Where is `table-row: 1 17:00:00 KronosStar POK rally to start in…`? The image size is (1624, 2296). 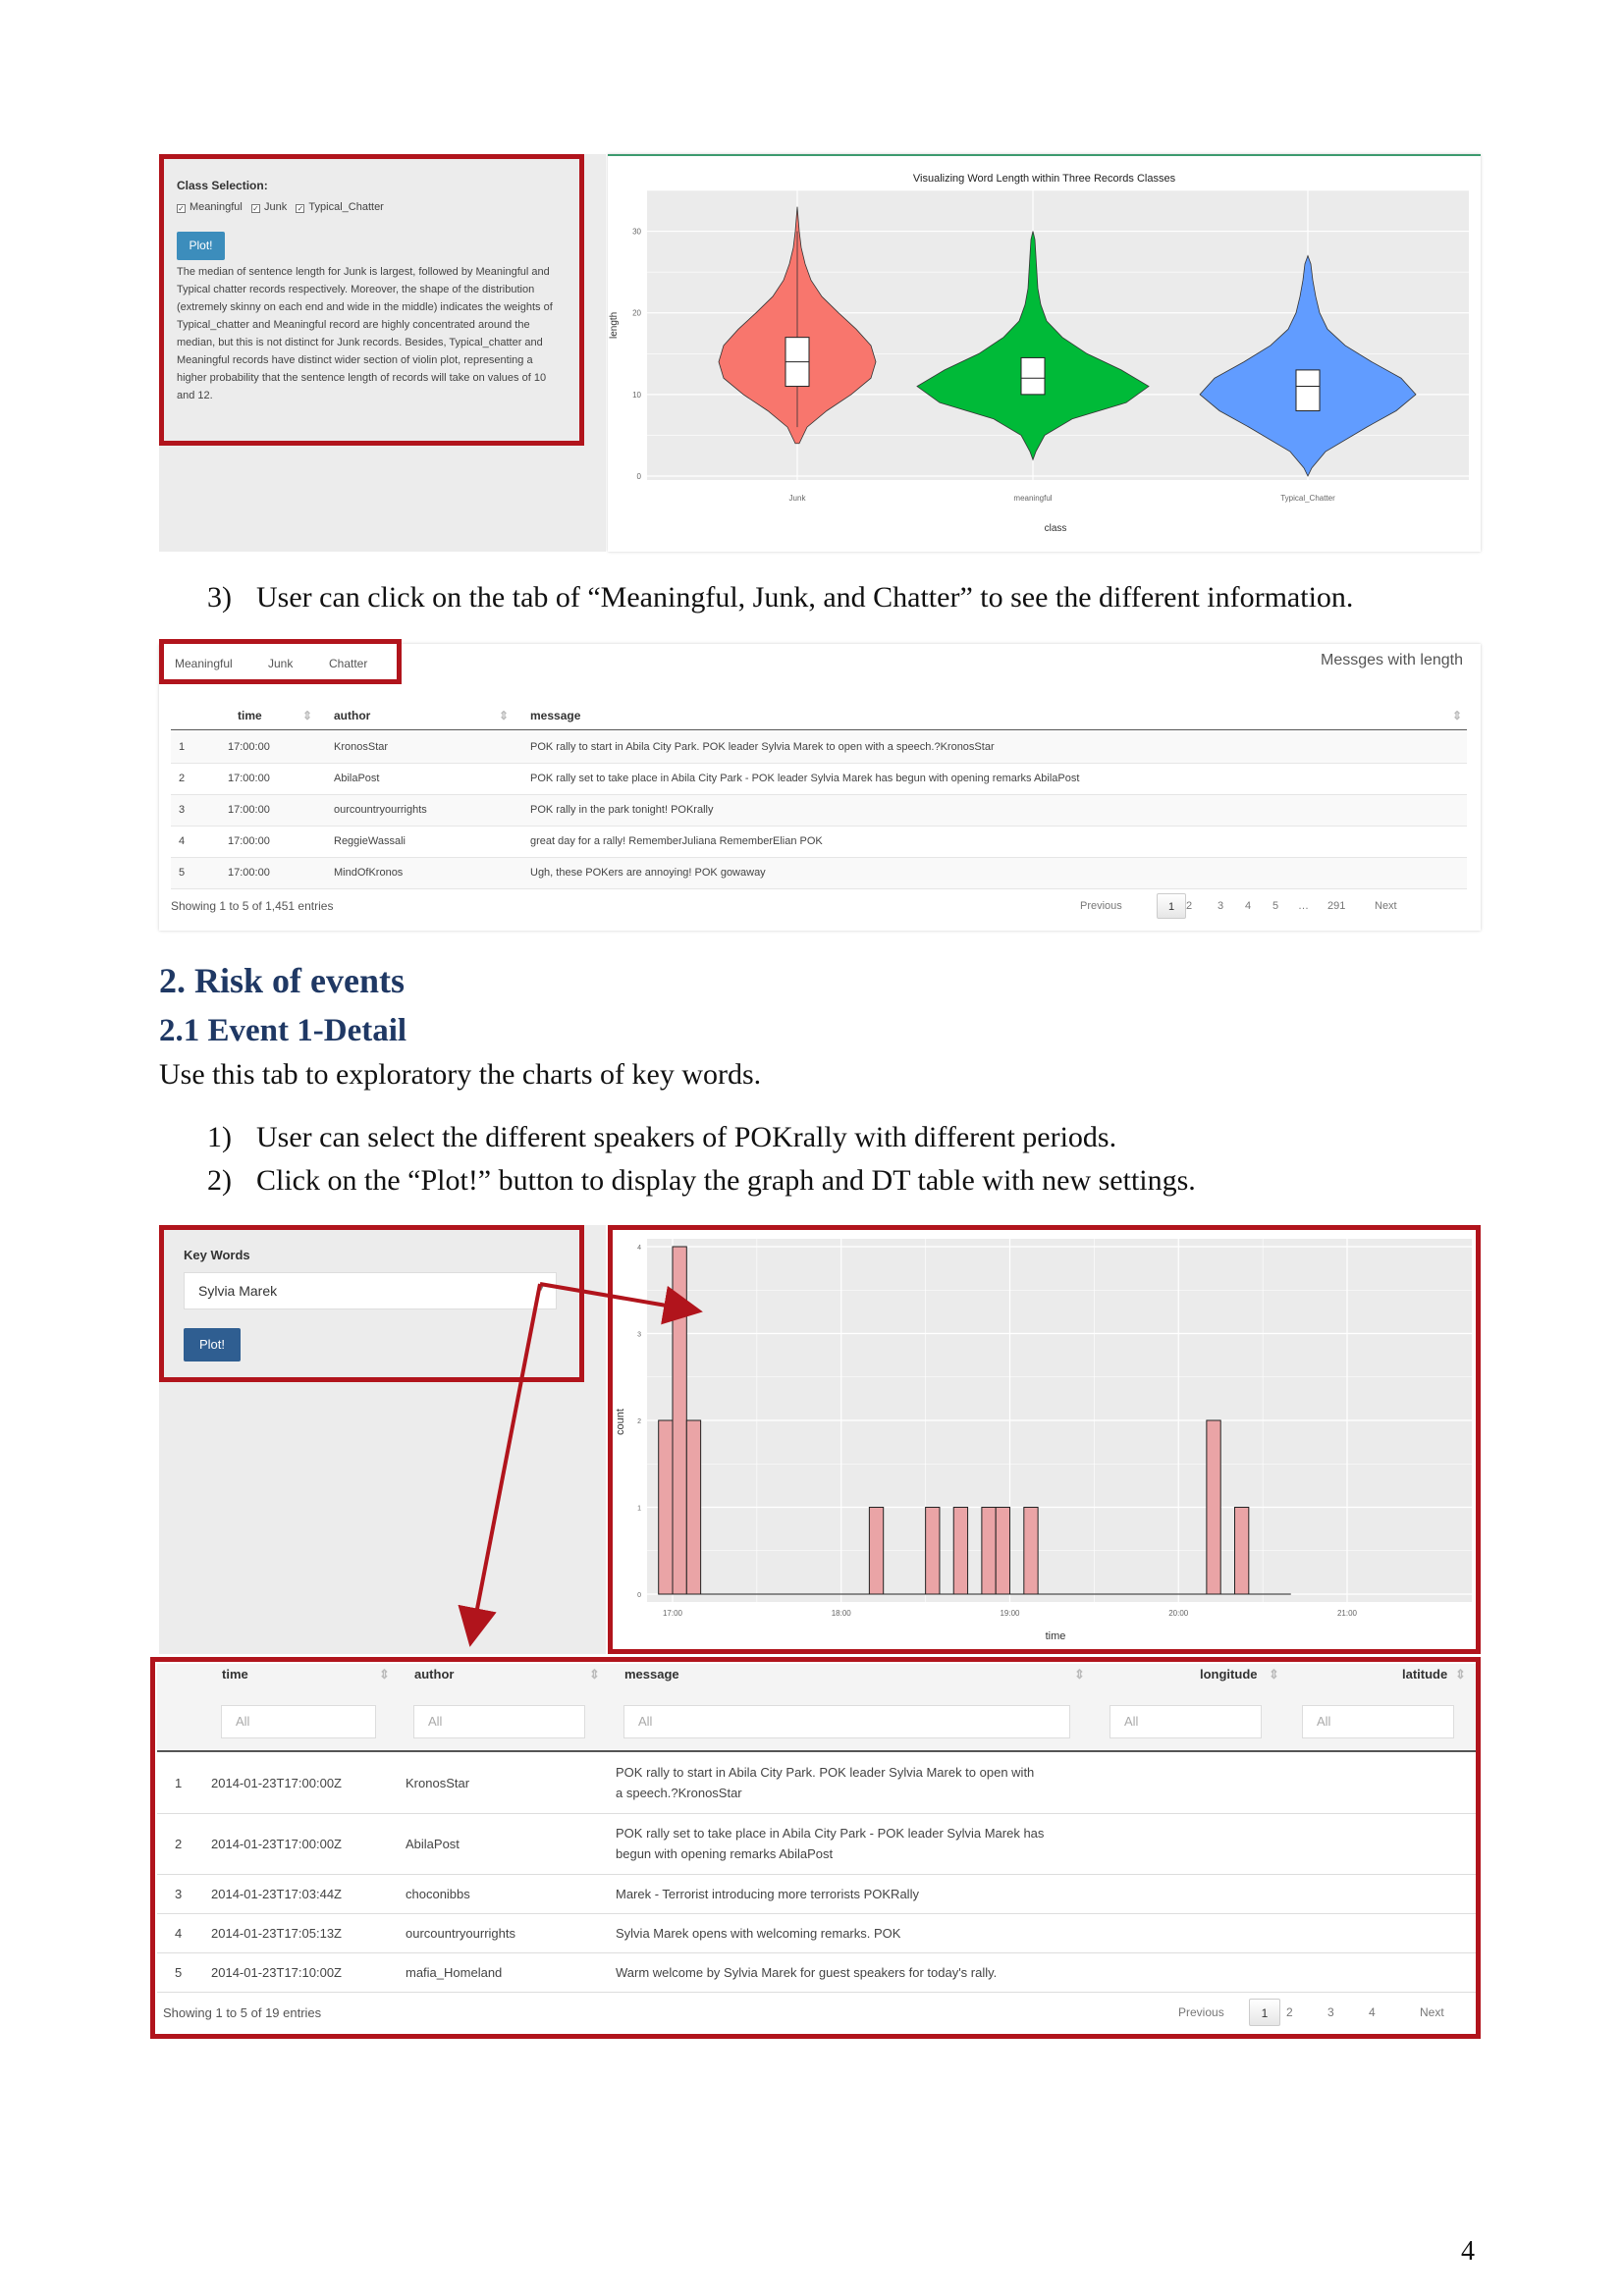
table-row: 1 17:00:00 KronosStar POK rally to start in… is located at coordinates (819, 748).